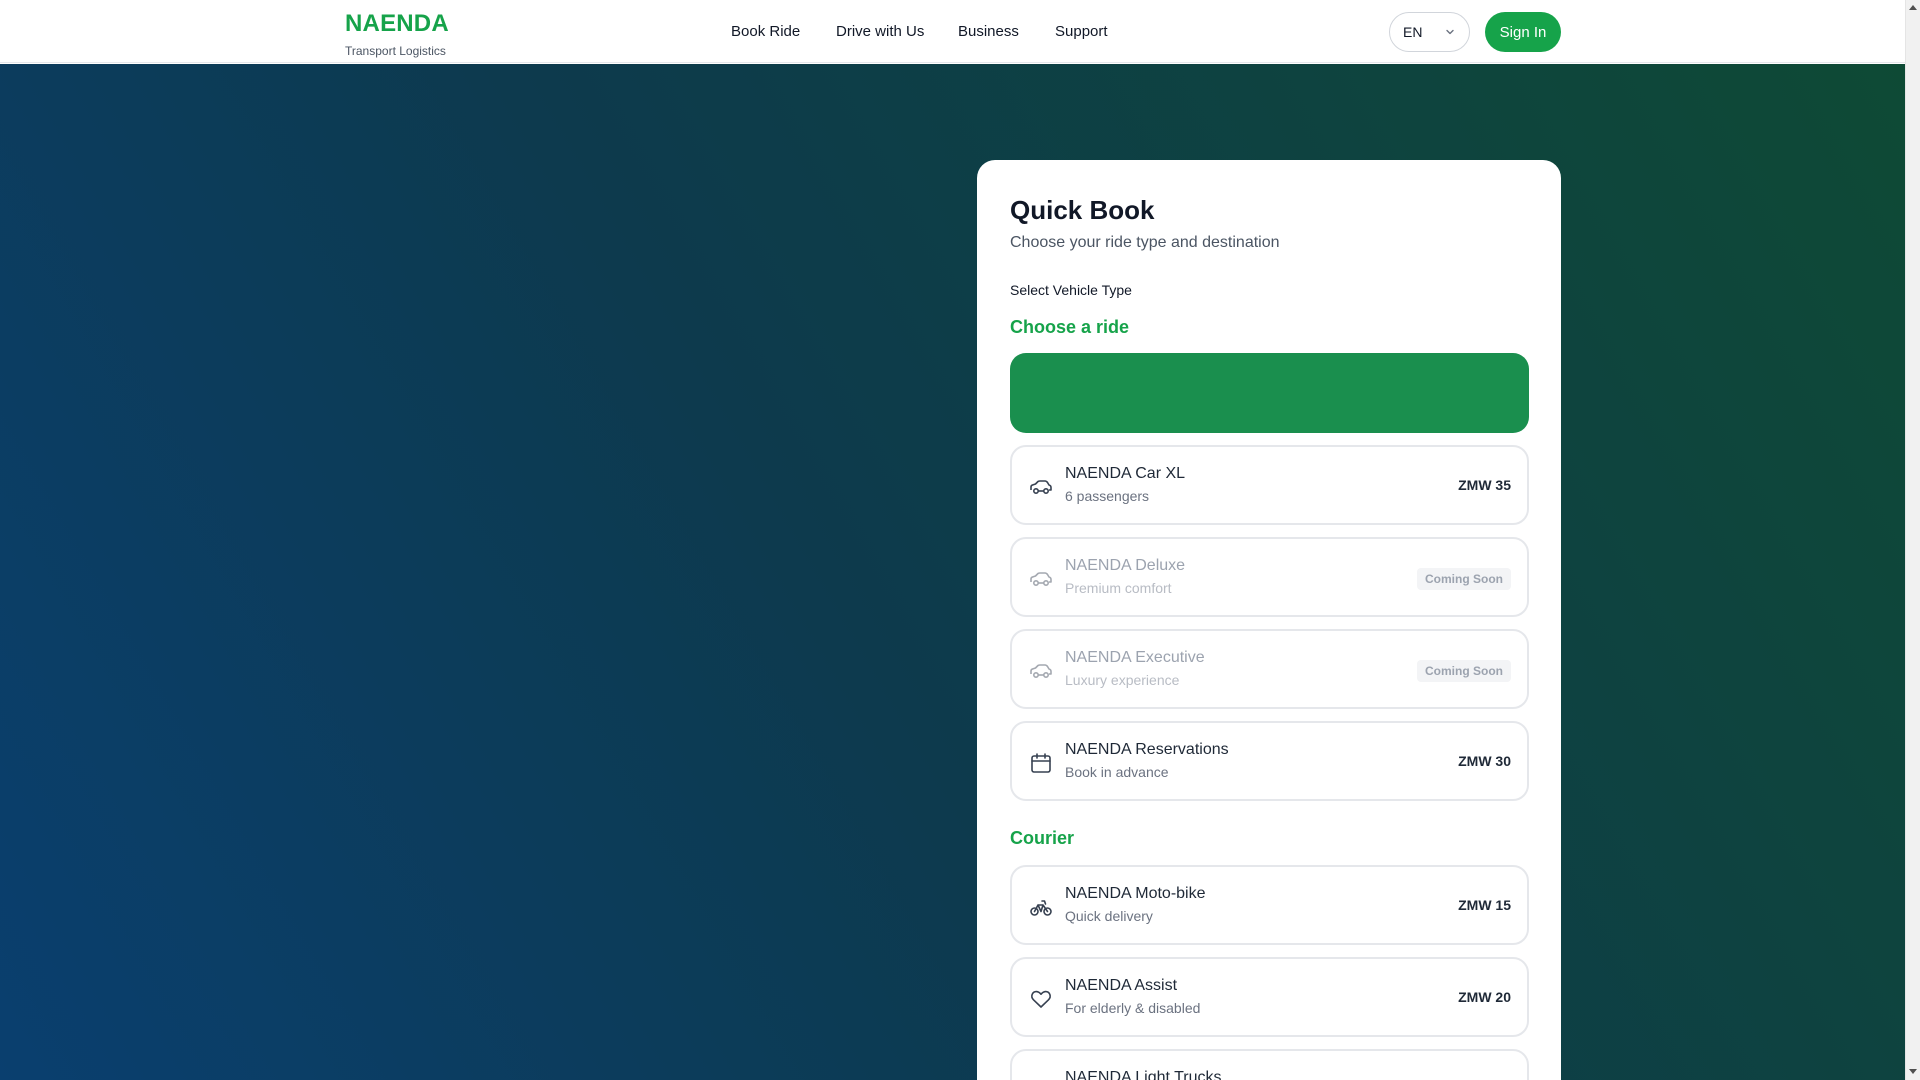  What do you see at coordinates (1913, 7) in the screenshot?
I see `scroll-up-arrow-icon` at bounding box center [1913, 7].